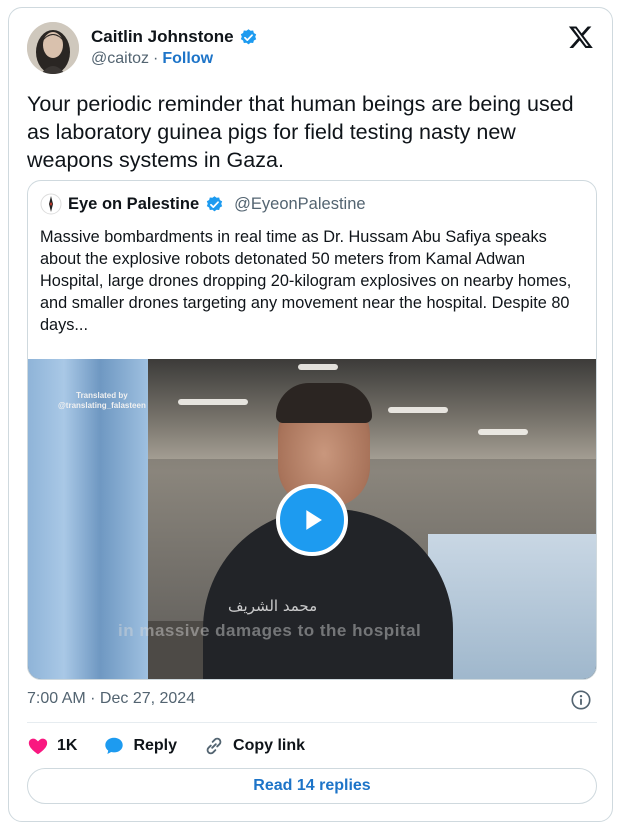 The width and height of the screenshot is (620, 829). I want to click on action-bar: 1K Reply Copy link, so click(179, 746).